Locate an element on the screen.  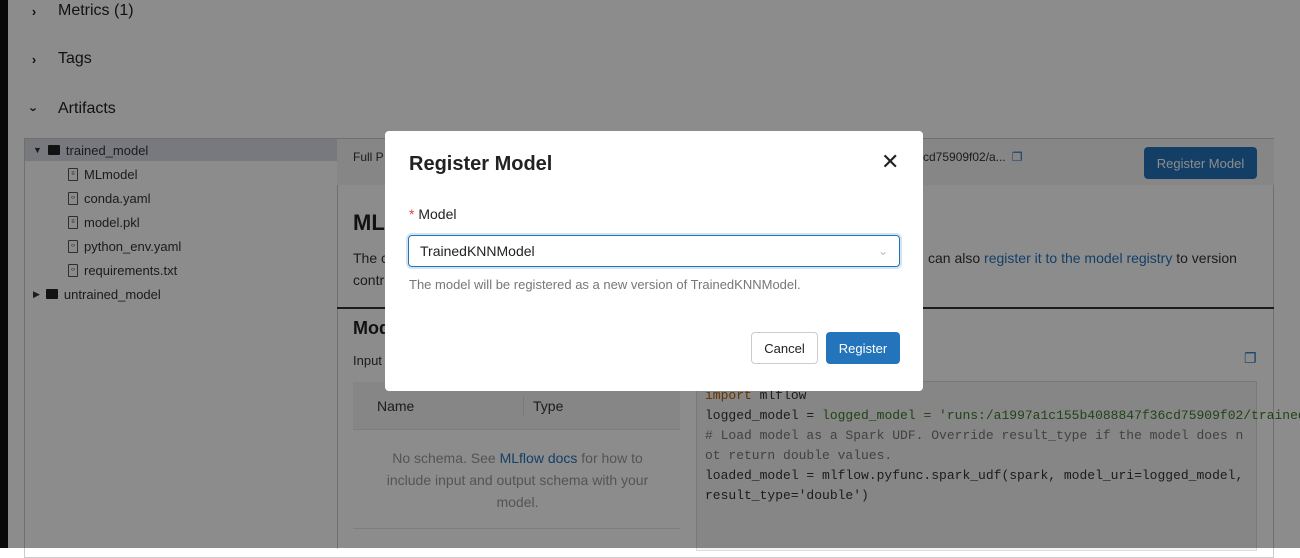
cancel-button: Cancel is located at coordinates (784, 348).